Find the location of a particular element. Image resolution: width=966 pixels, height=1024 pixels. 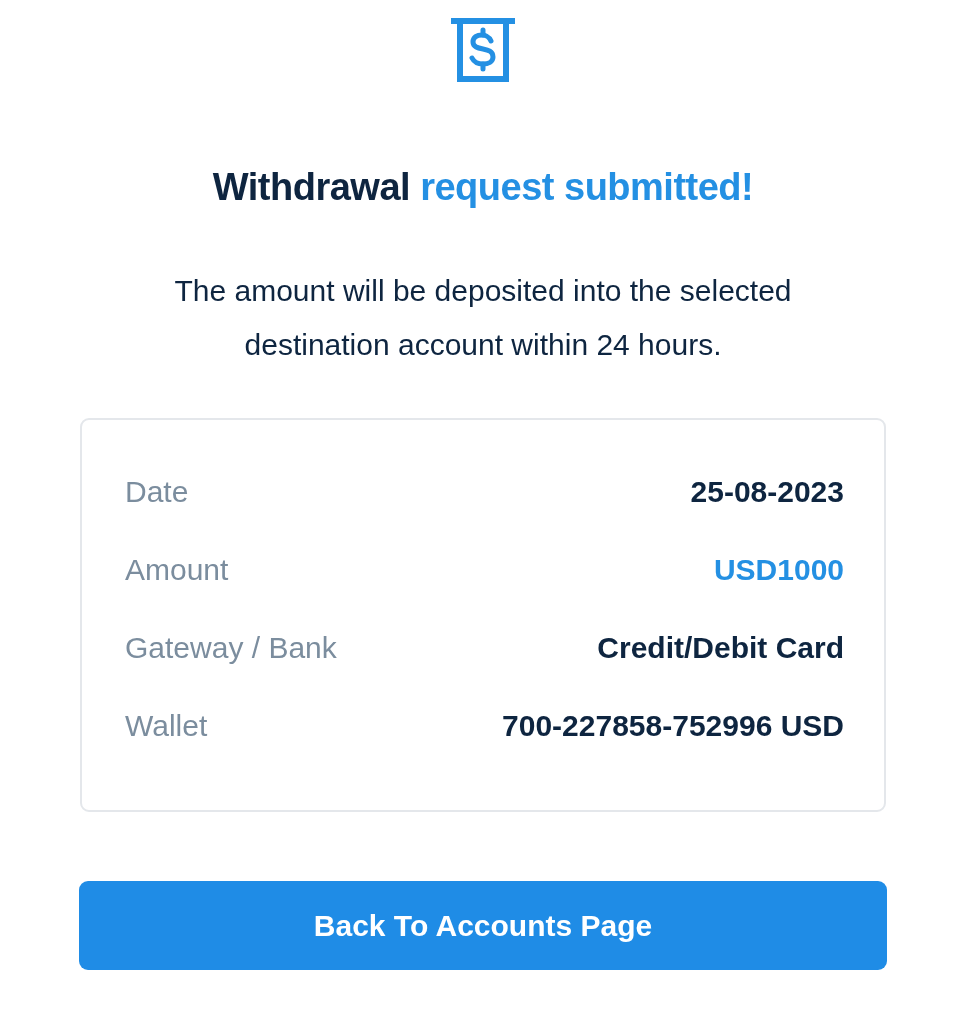

detail-label: Date is located at coordinates (157, 492).